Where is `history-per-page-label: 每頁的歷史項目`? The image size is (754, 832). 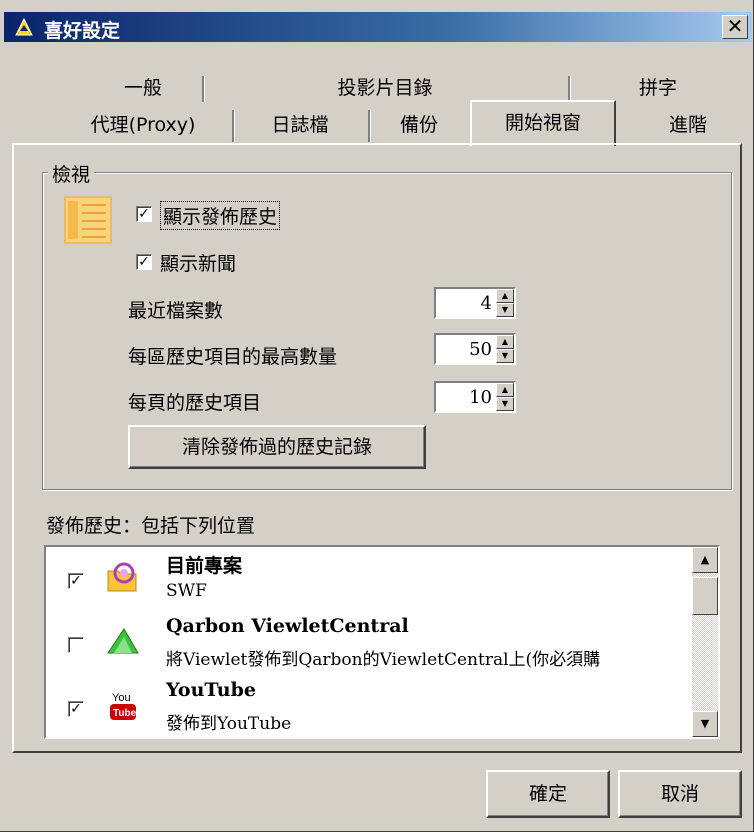 history-per-page-label: 每頁的歷史項目 is located at coordinates (195, 403).